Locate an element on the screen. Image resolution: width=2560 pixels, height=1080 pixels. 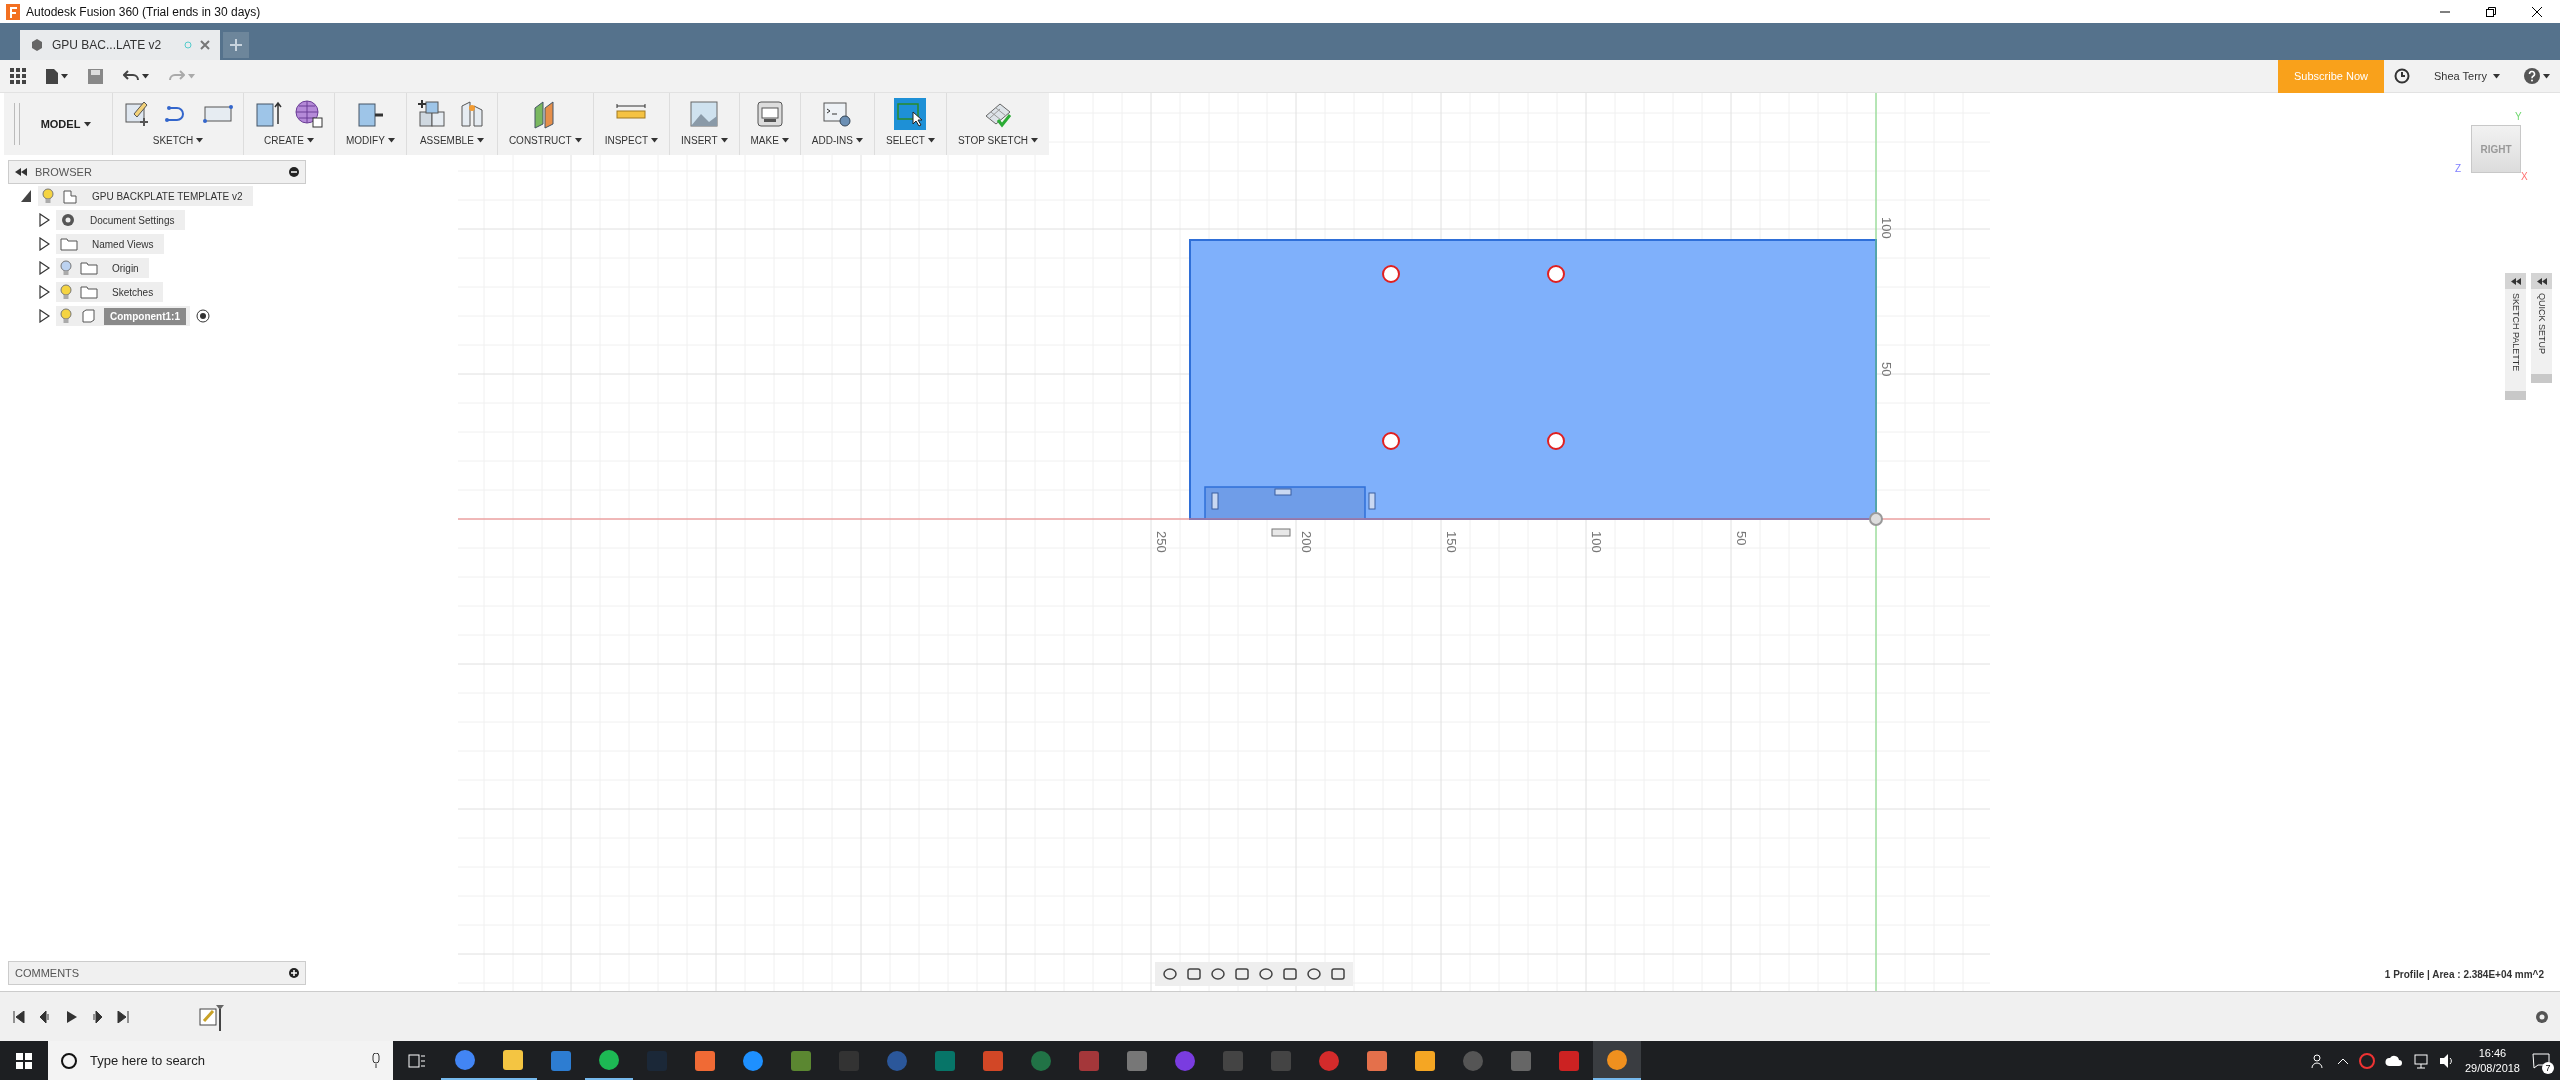
tray-app-icon is located at coordinates (2366, 1060).